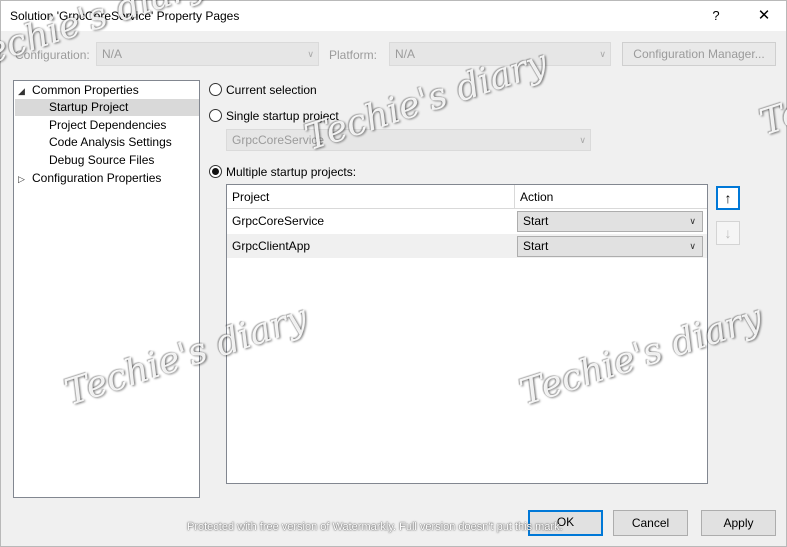 The image size is (787, 547). I want to click on expand-triangle-icon: ▷, so click(25, 179).